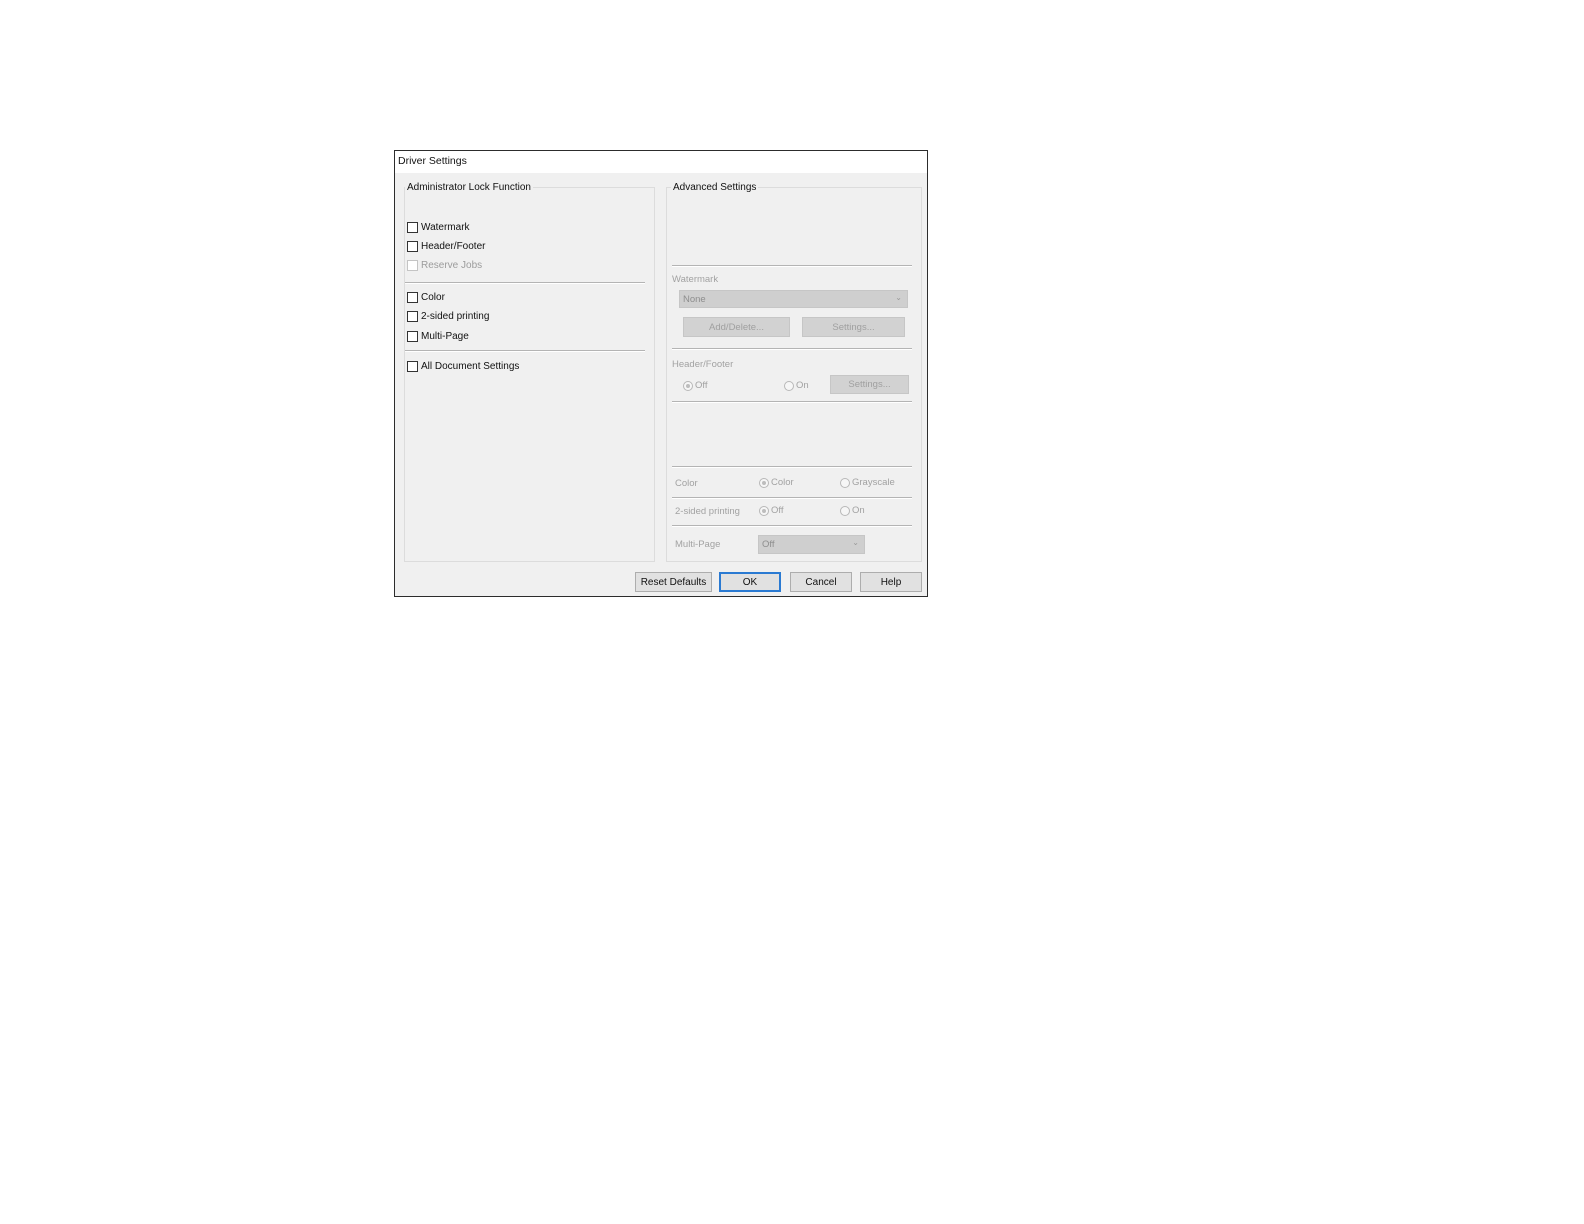 Image resolution: width=1584 pixels, height=1224 pixels. I want to click on multi-page-label: Multi-Page, so click(698, 544).